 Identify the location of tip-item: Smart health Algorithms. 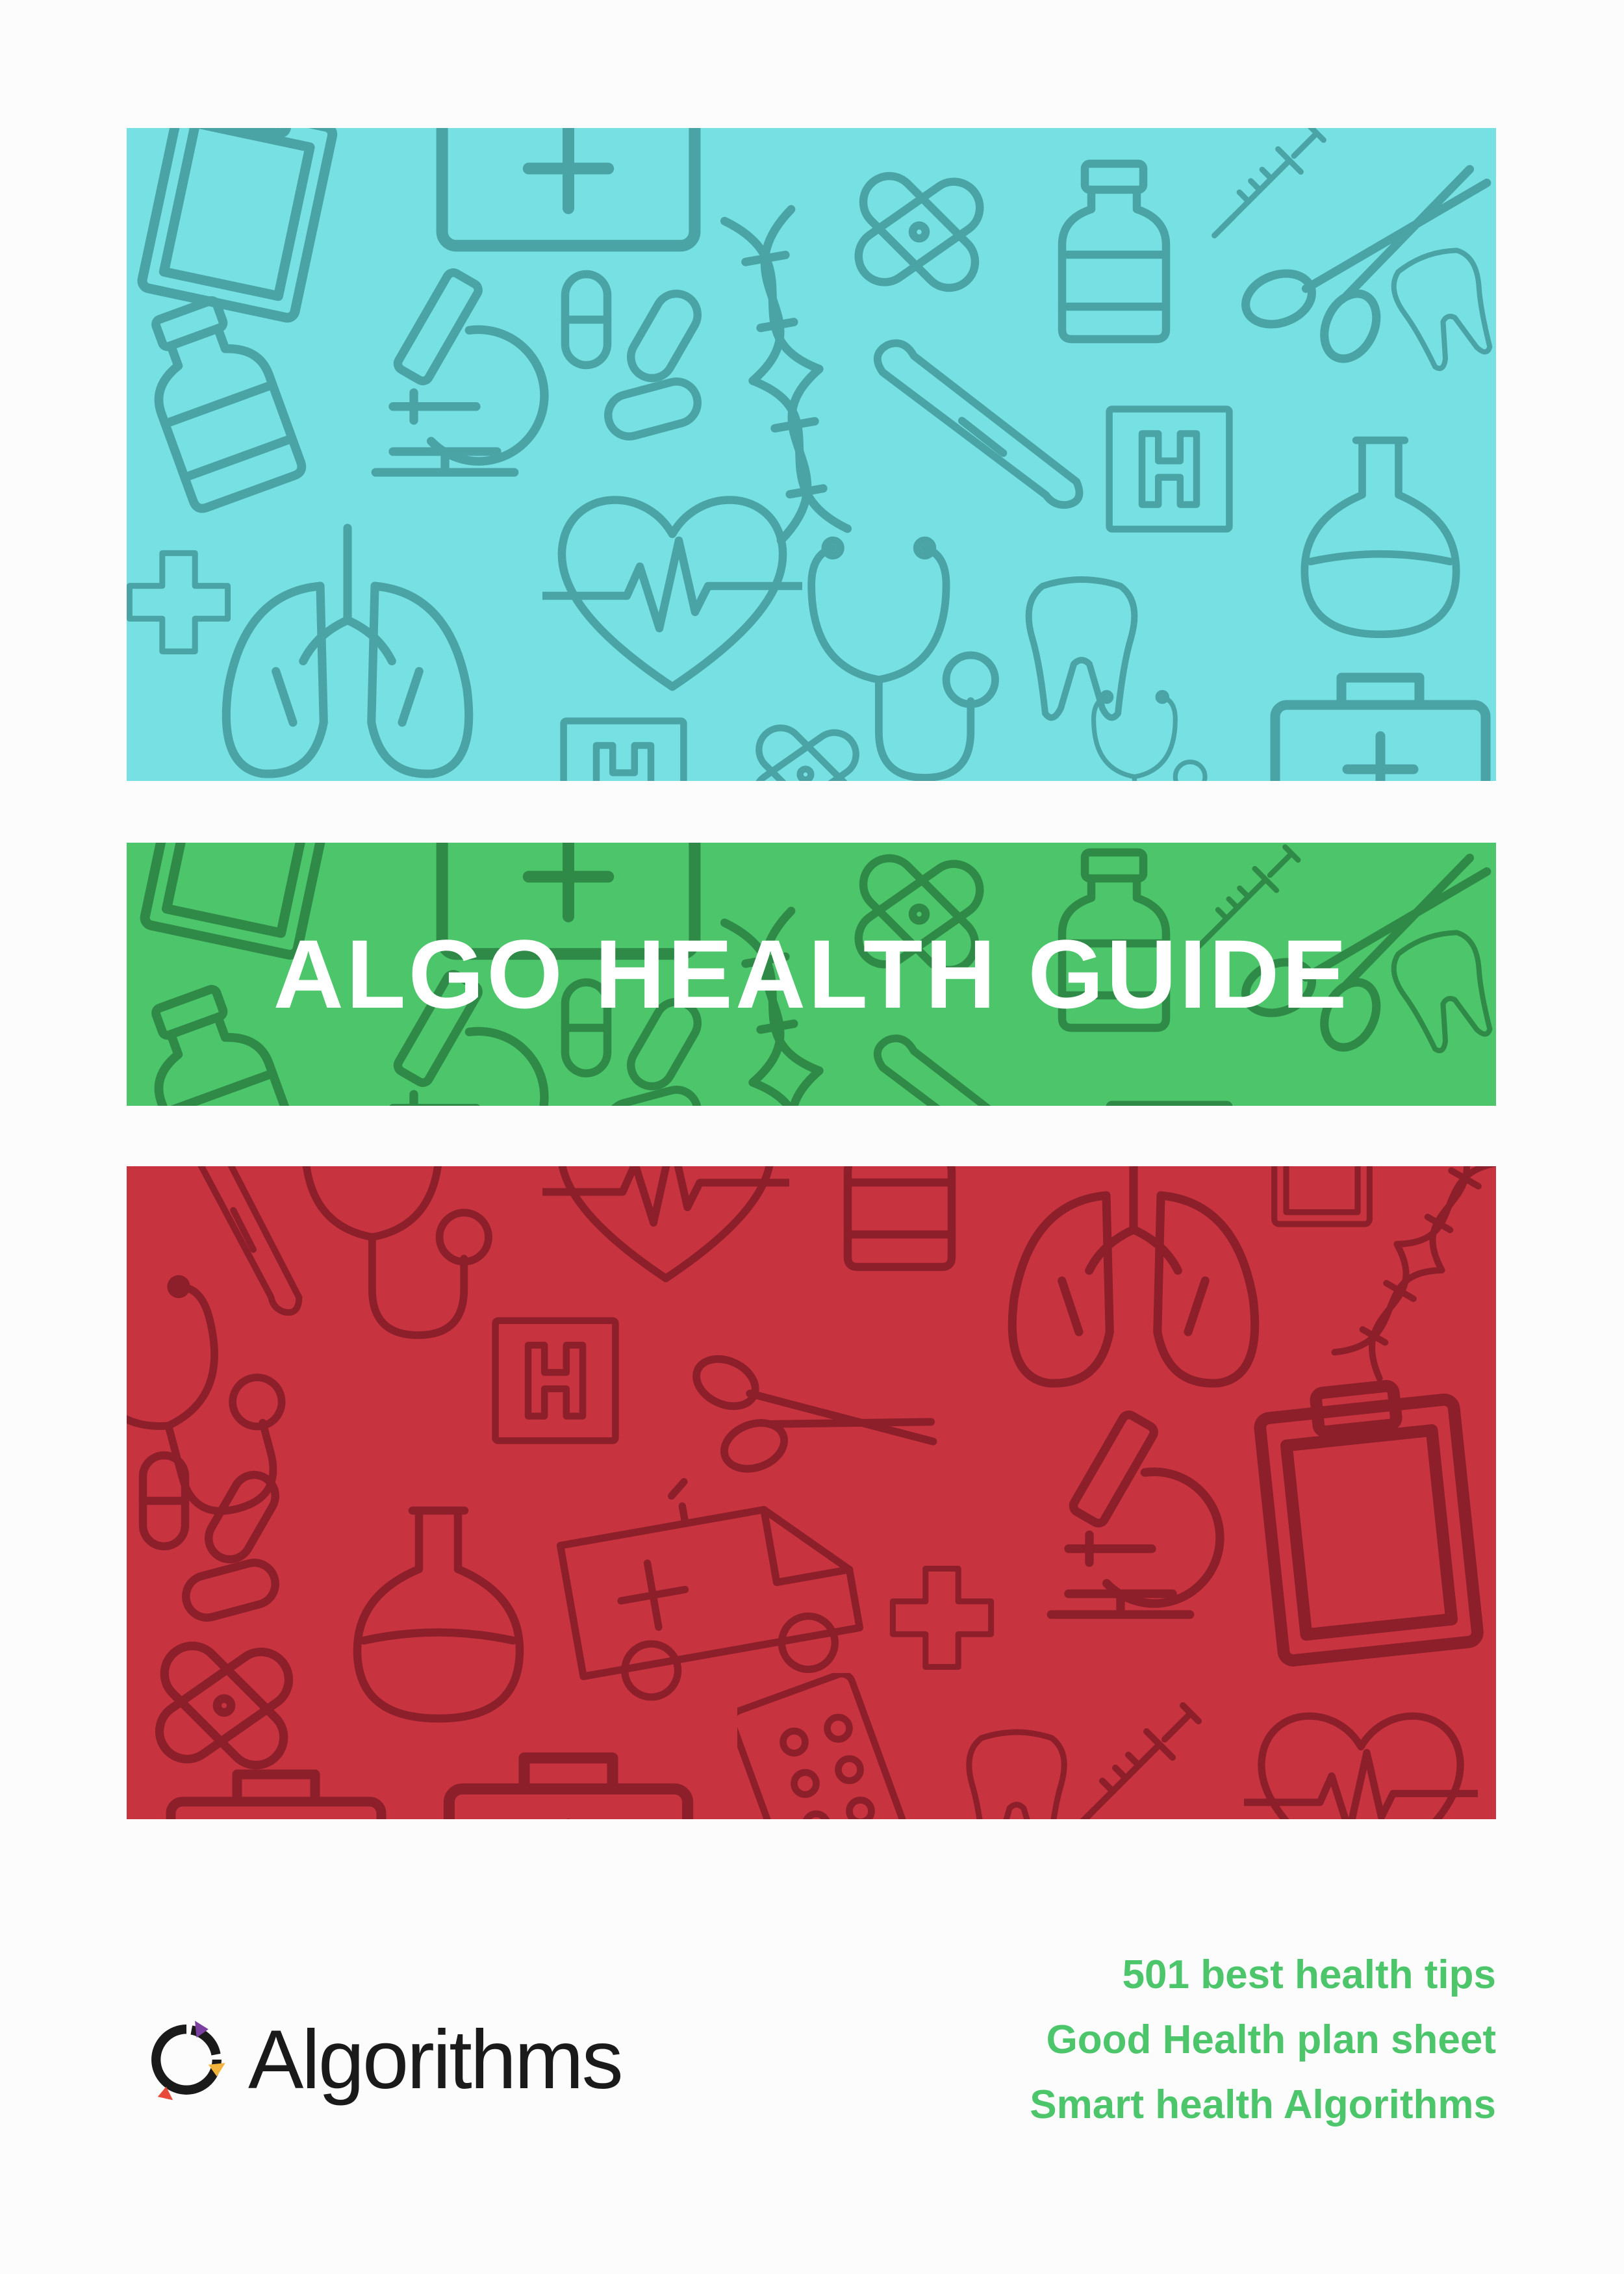
(1263, 2104).